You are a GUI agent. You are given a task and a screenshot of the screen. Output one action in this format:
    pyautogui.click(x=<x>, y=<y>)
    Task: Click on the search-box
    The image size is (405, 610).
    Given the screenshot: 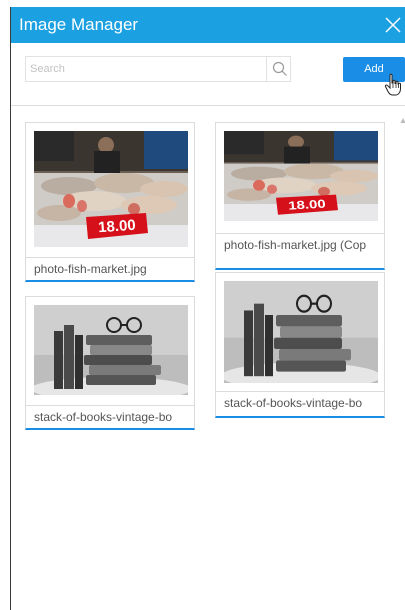 What is the action you would take?
    pyautogui.click(x=158, y=69)
    